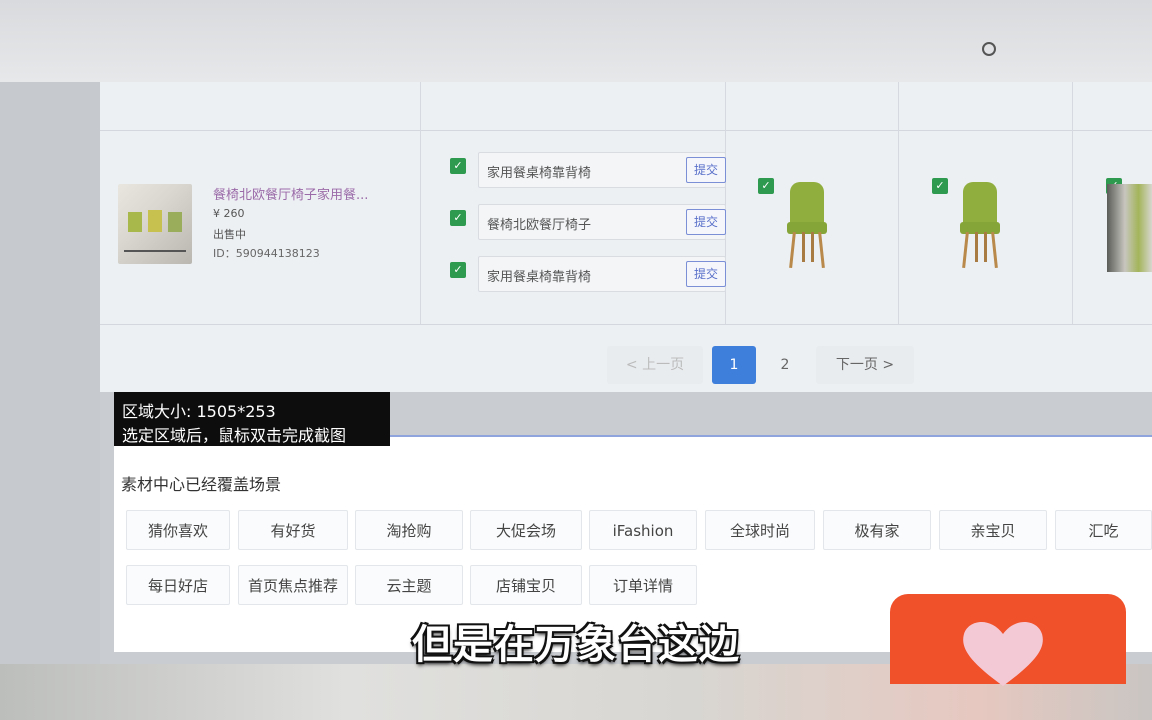 This screenshot has height=720, width=1152. Describe the element at coordinates (229, 213) in the screenshot. I see `product-price: ¥ 260` at that location.